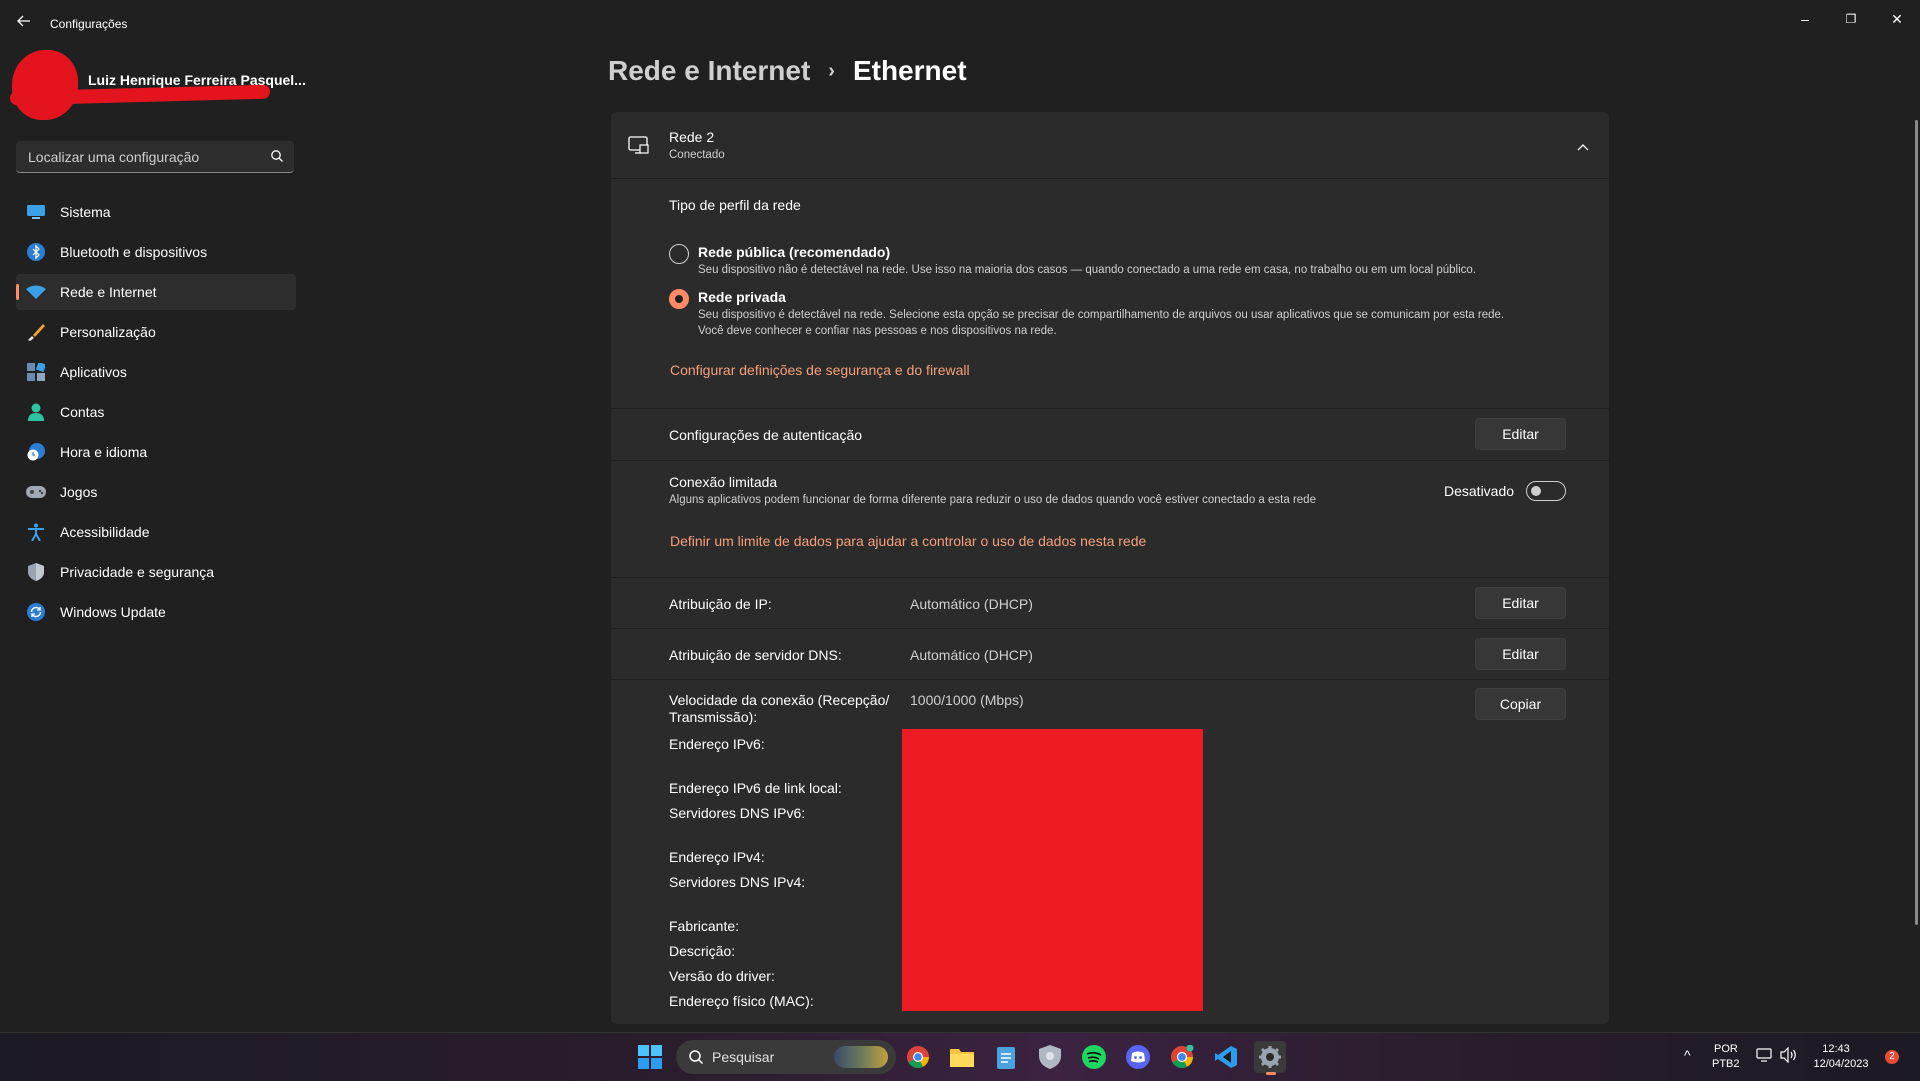 Image resolution: width=1920 pixels, height=1081 pixels. What do you see at coordinates (1006, 1057) in the screenshot?
I see `notepad-icon` at bounding box center [1006, 1057].